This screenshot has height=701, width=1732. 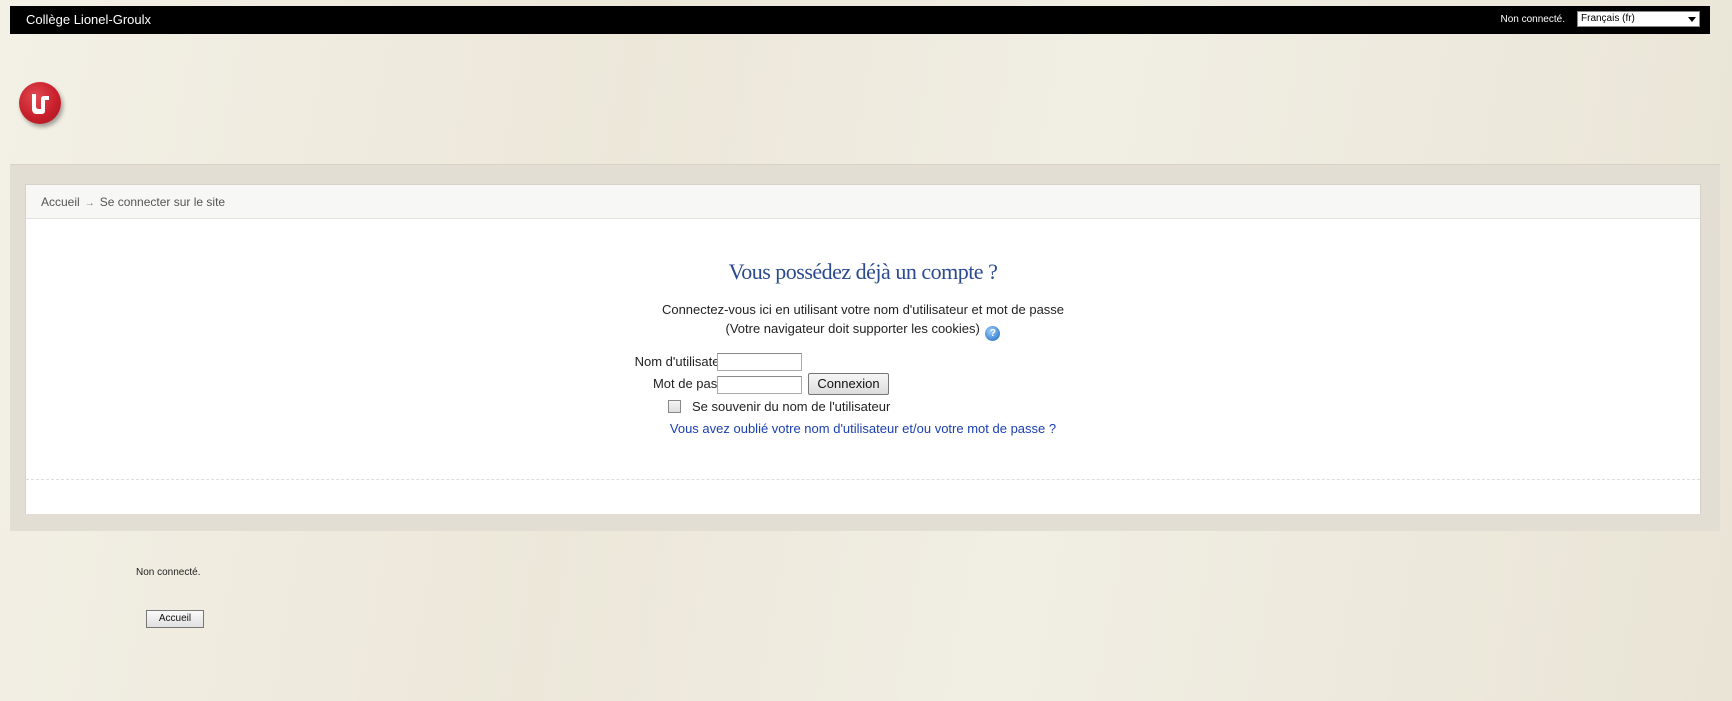 What do you see at coordinates (674, 406) in the screenshot?
I see `remember-username-checkbox` at bounding box center [674, 406].